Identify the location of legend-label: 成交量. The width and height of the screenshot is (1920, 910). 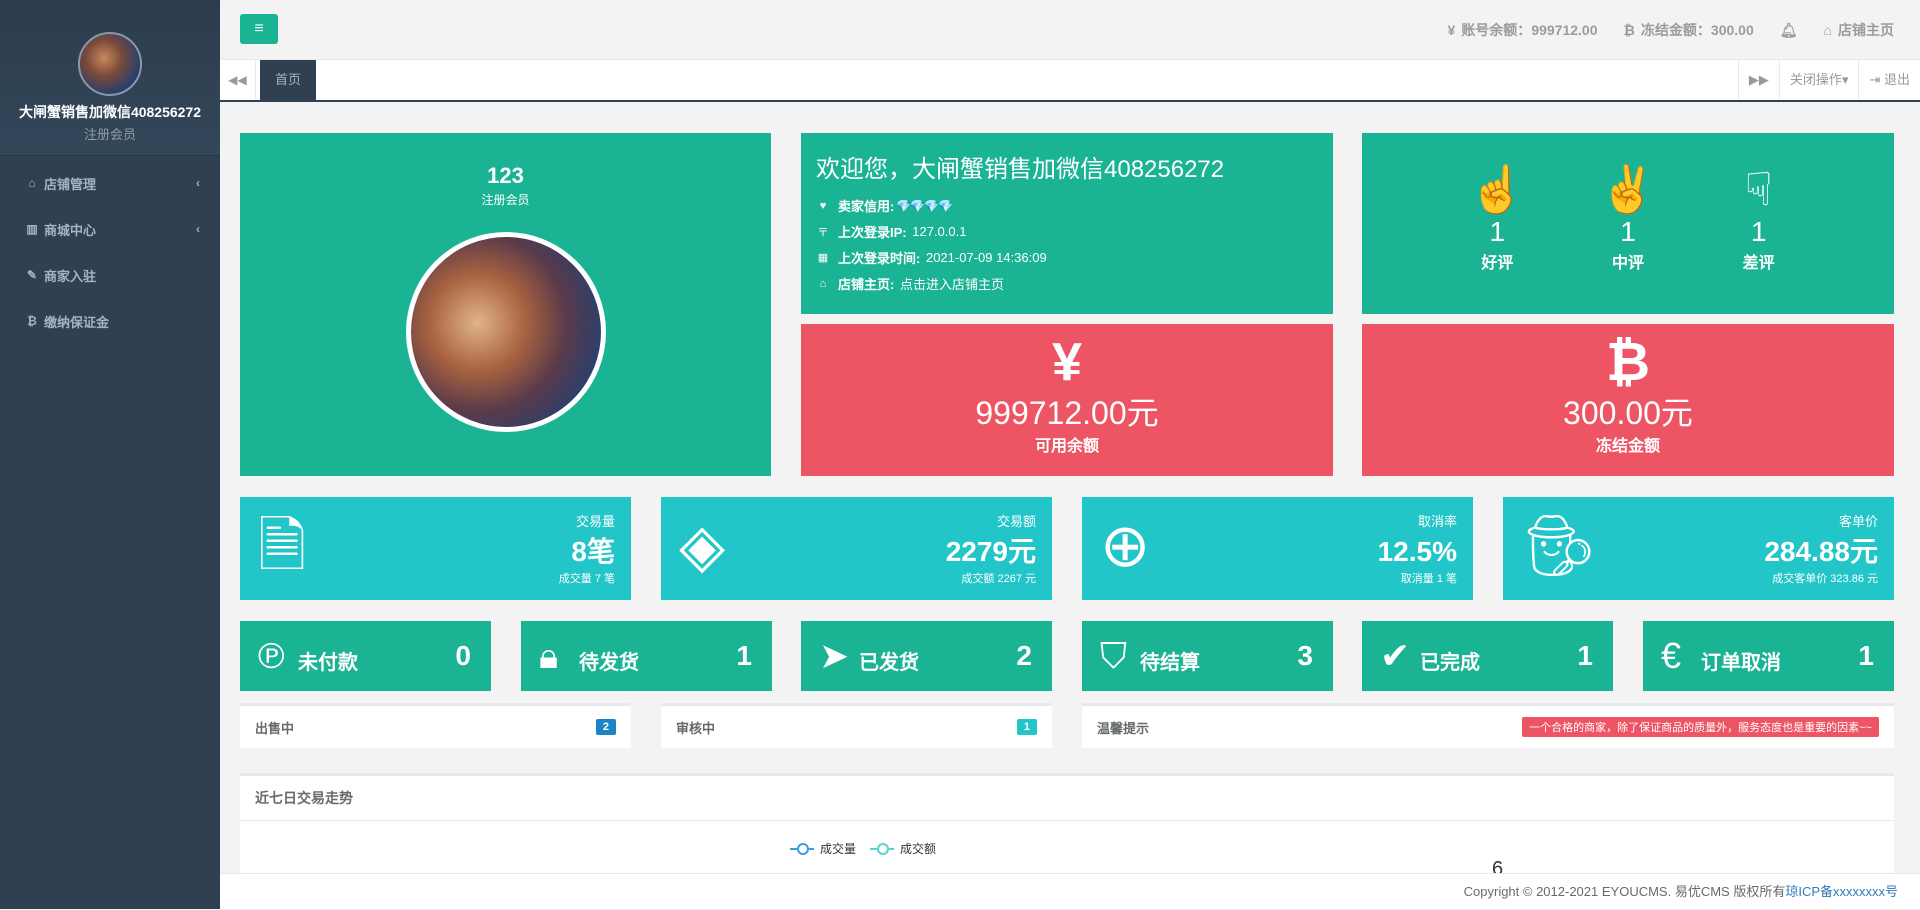
(838, 849).